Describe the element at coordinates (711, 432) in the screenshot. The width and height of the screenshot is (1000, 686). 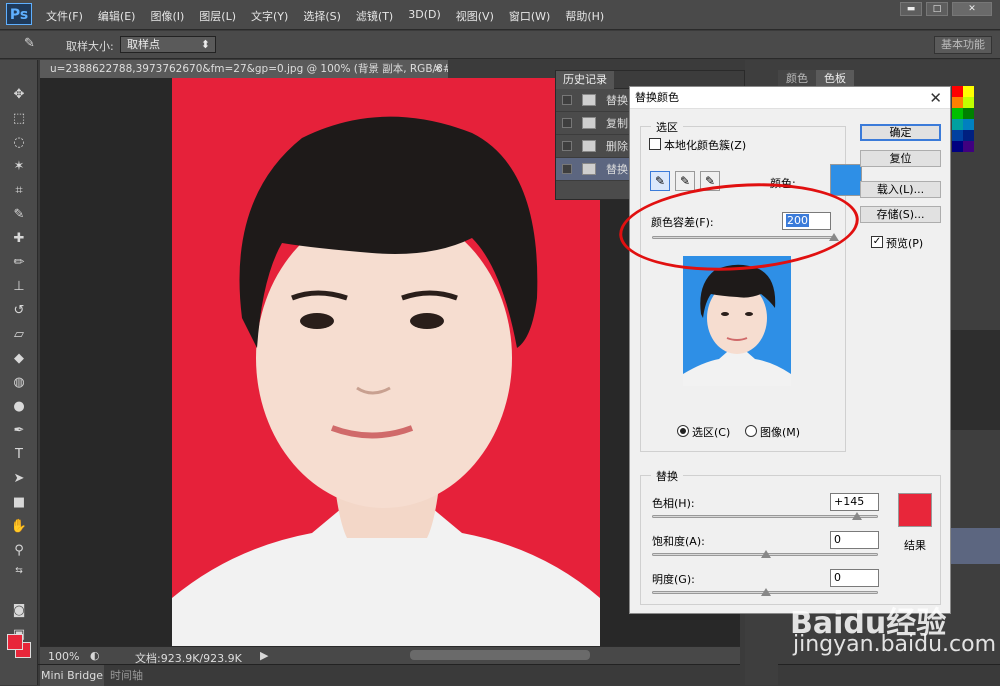
I see `selection-radio-label: 选区(C)` at that location.